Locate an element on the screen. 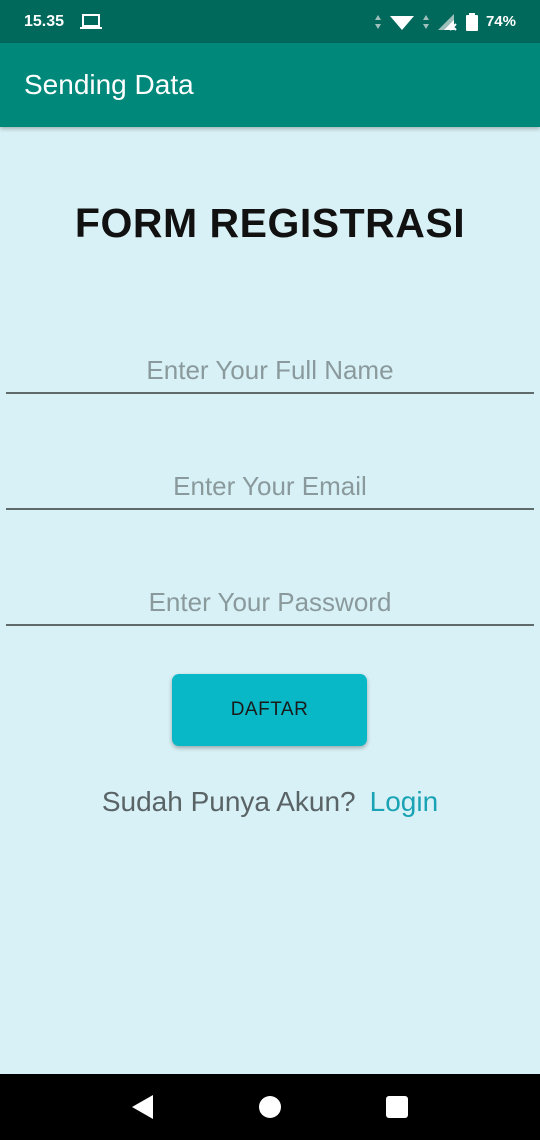  login-link: Login is located at coordinates (404, 802).